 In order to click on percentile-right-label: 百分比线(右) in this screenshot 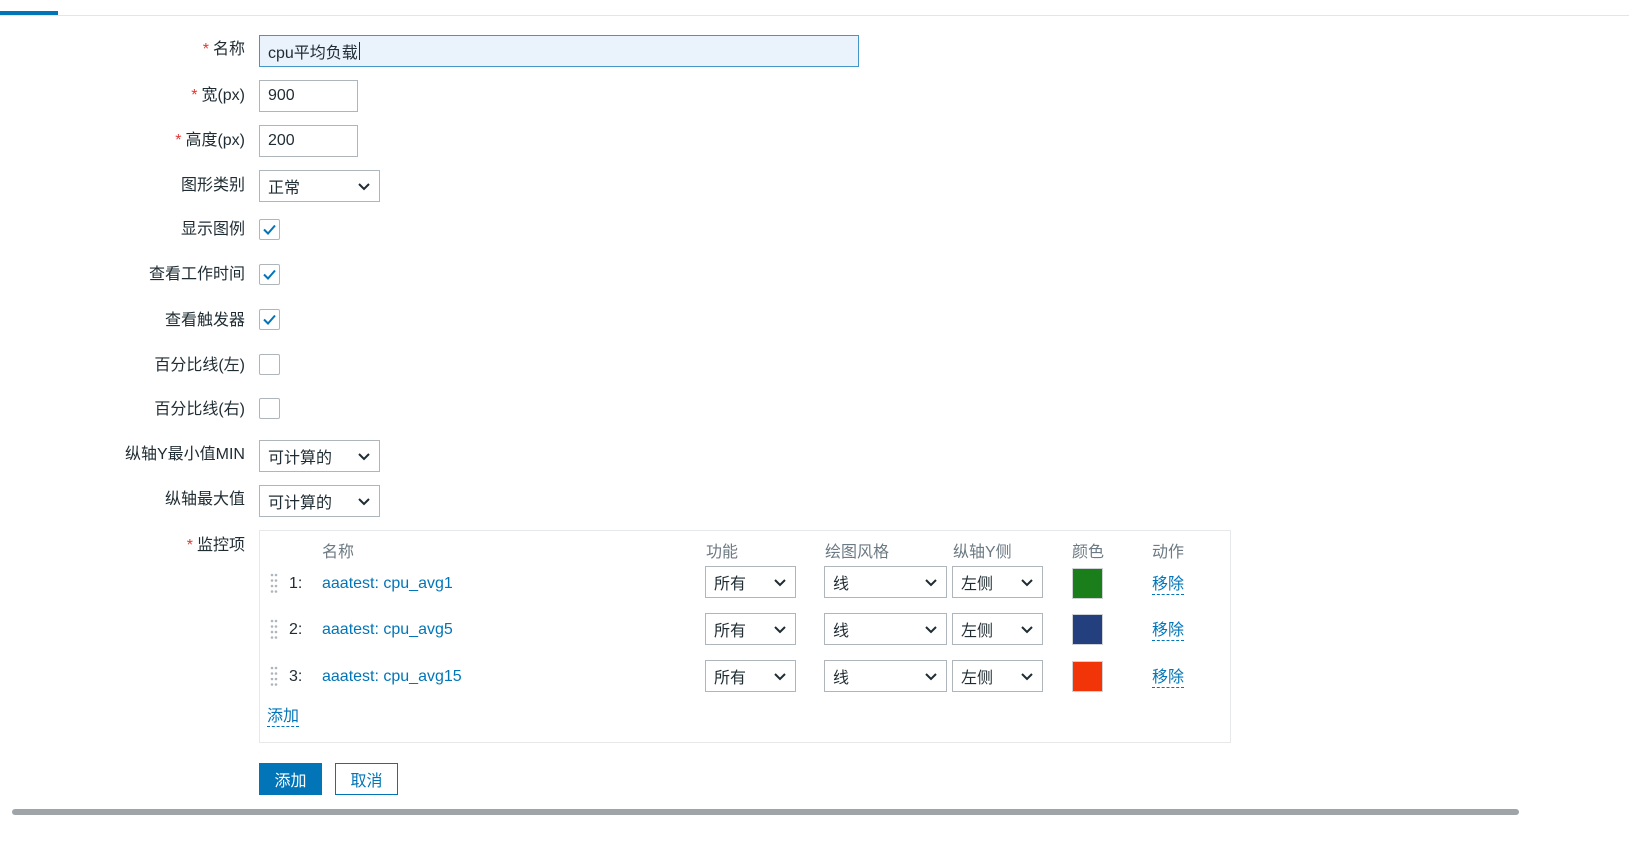, I will do `click(199, 409)`.